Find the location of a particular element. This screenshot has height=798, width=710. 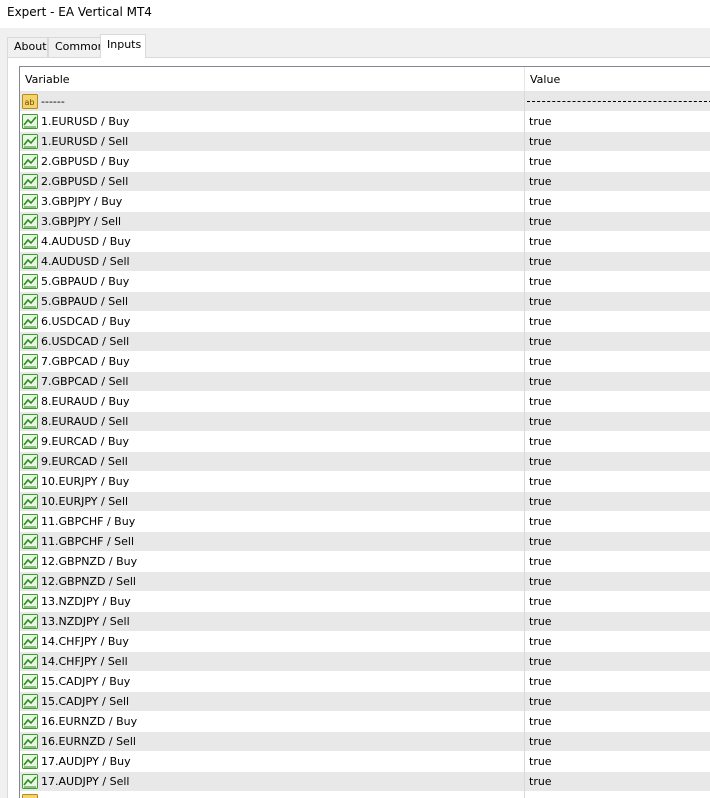

variable-cell: 12.GBPNZD / Buy is located at coordinates (272, 562).